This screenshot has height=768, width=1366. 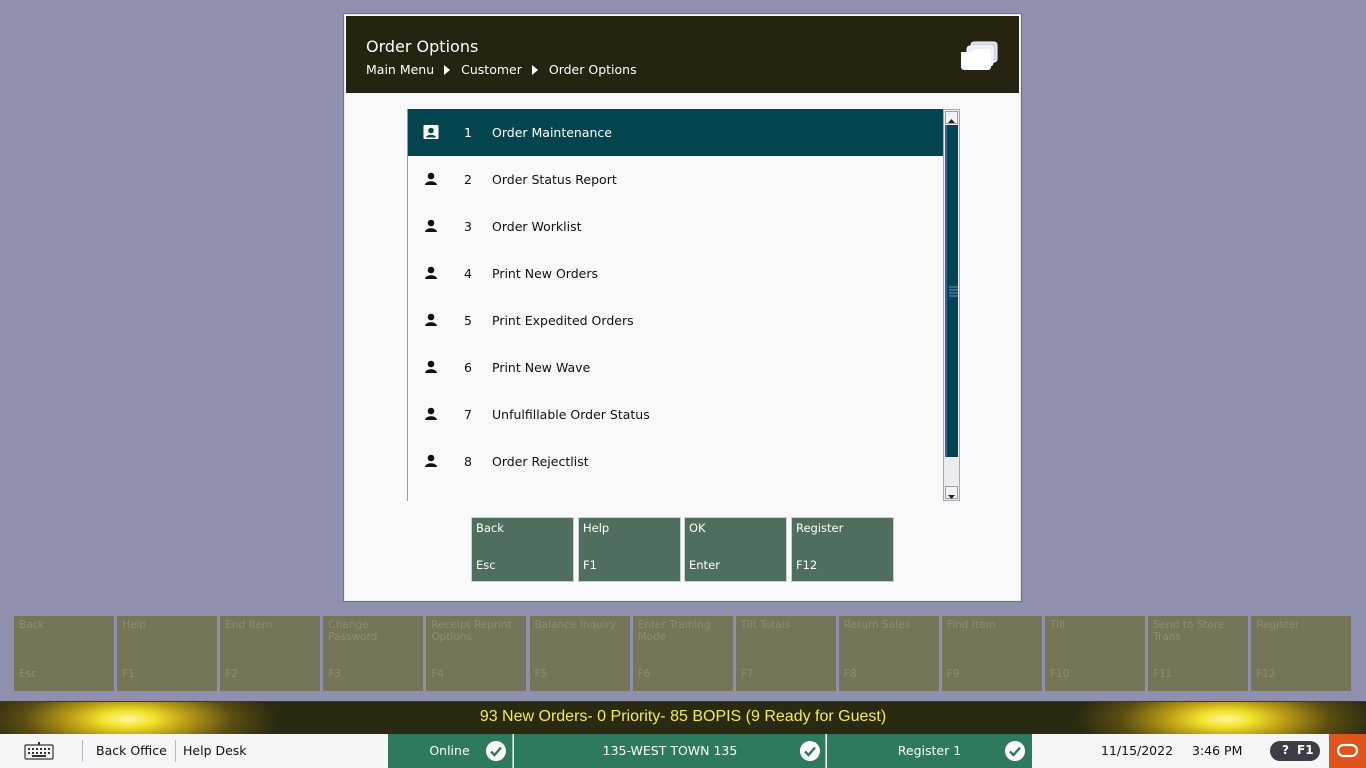 What do you see at coordinates (32, 625) in the screenshot?
I see `function-key-label: Back` at bounding box center [32, 625].